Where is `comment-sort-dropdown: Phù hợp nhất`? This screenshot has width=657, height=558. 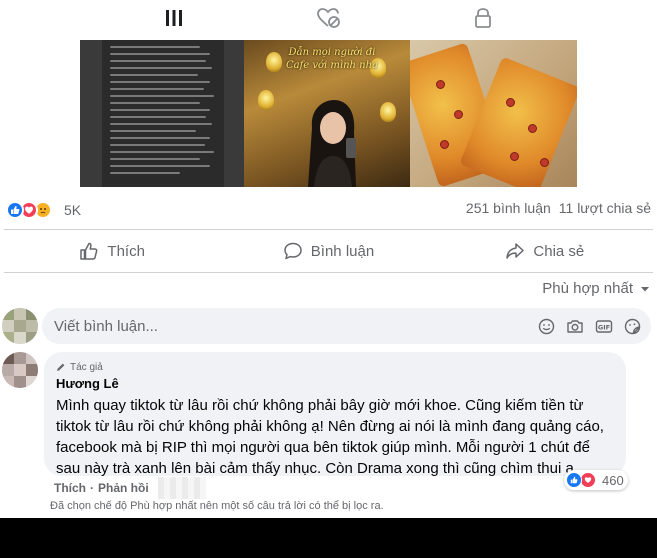 comment-sort-dropdown: Phù hợp nhất is located at coordinates (596, 288).